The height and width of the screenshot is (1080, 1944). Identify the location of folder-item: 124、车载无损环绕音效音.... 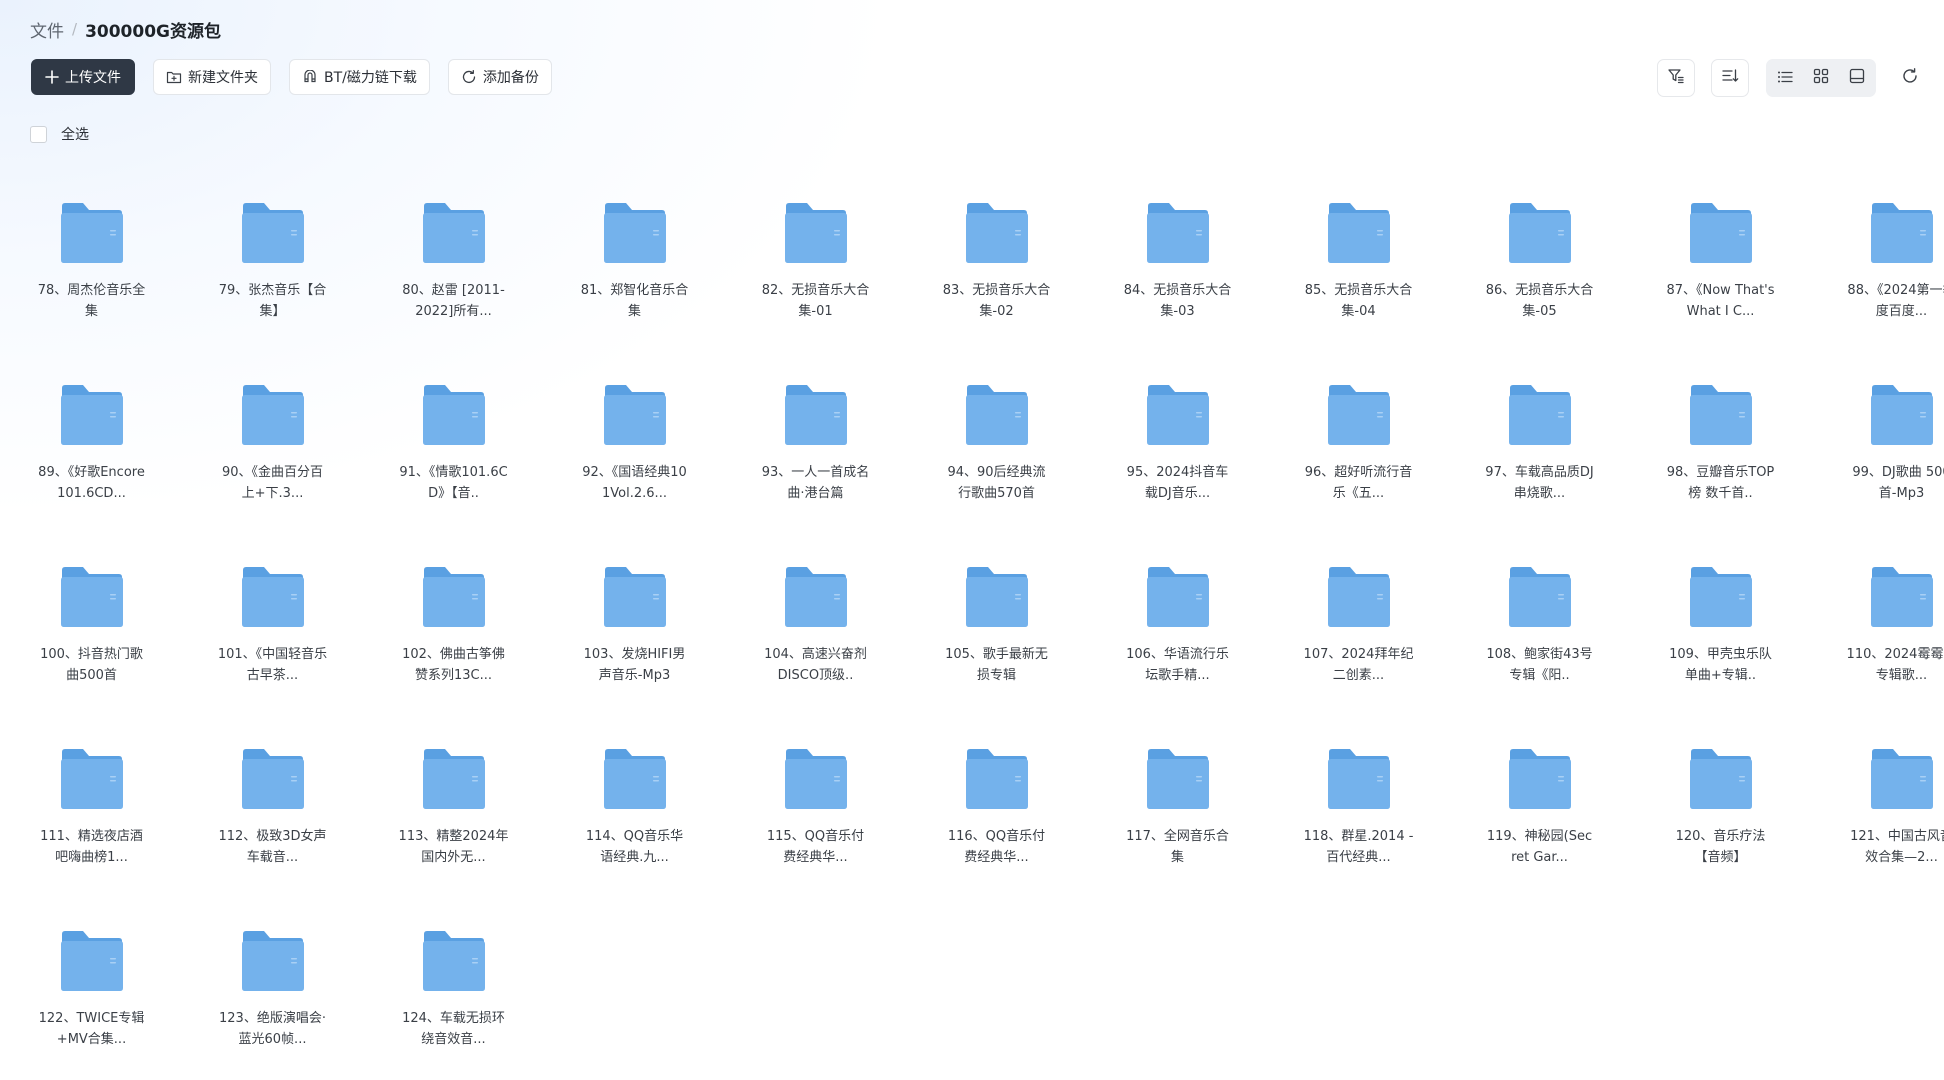
(453, 995).